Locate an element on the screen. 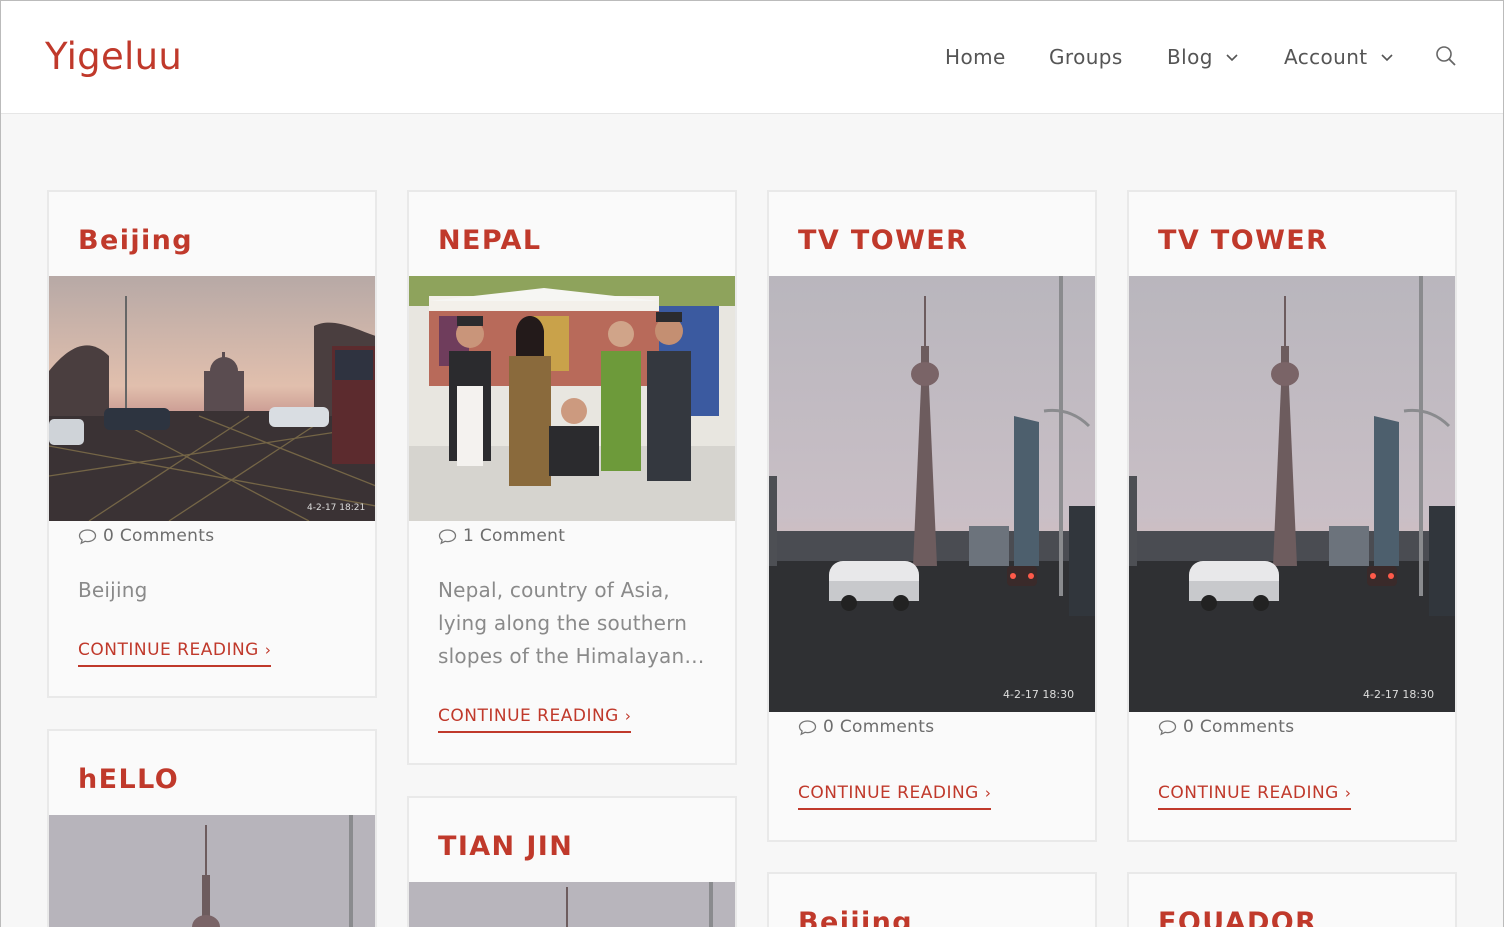  post-title: EQUADOR is located at coordinates (1237, 917).